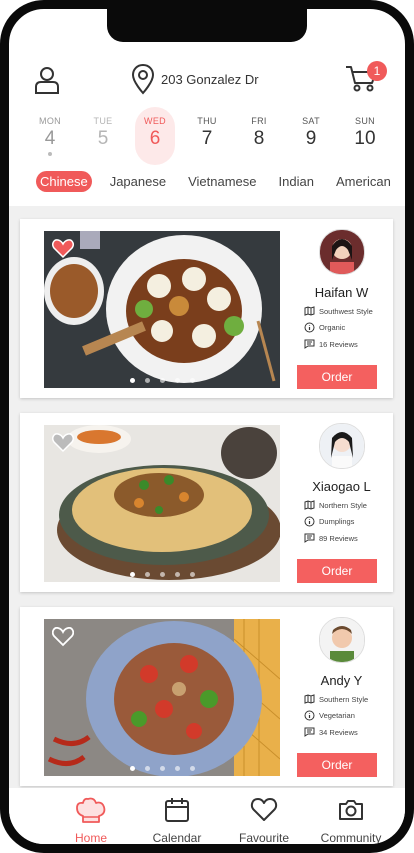 The image size is (414, 853). Describe the element at coordinates (210, 79) in the screenshot. I see `address-text: 203 Gonzalez Dr` at that location.